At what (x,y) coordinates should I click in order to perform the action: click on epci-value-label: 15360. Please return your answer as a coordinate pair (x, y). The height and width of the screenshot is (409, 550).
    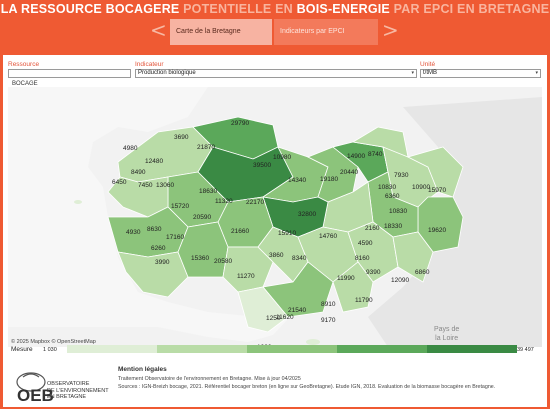
    Looking at the image, I should click on (200, 258).